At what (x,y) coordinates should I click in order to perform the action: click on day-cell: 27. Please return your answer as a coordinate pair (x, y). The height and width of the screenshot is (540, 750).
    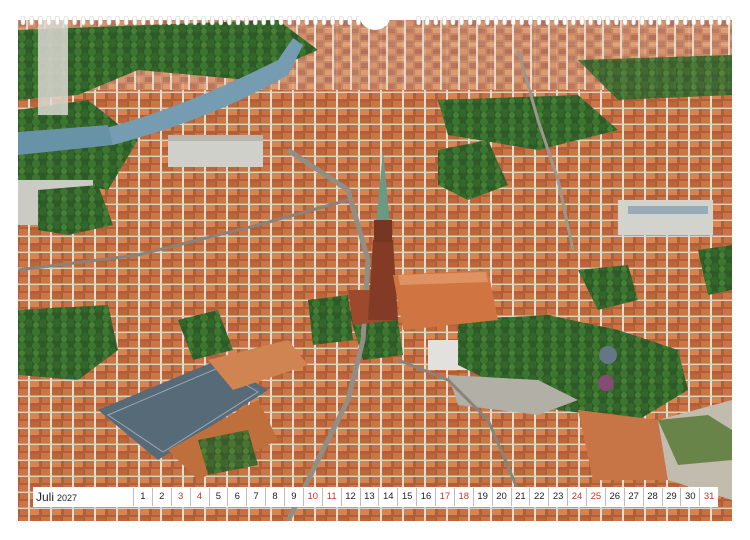
    Looking at the image, I should click on (633, 497).